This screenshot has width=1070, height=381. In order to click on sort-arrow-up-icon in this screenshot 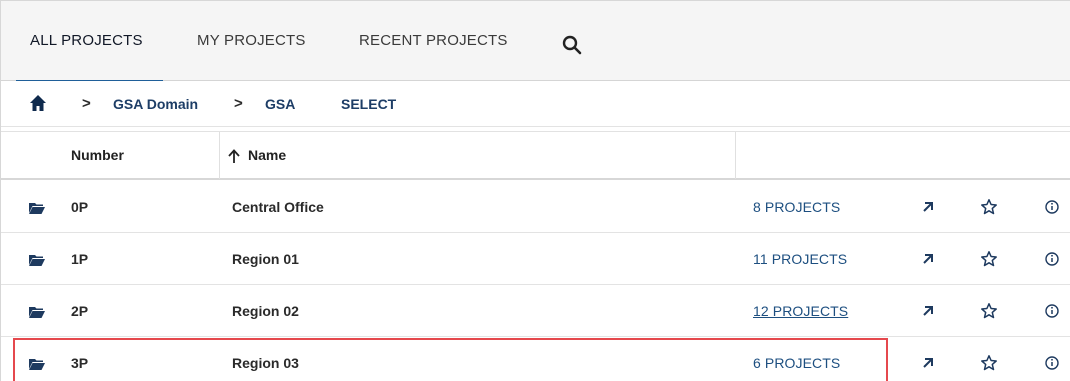, I will do `click(234, 156)`.